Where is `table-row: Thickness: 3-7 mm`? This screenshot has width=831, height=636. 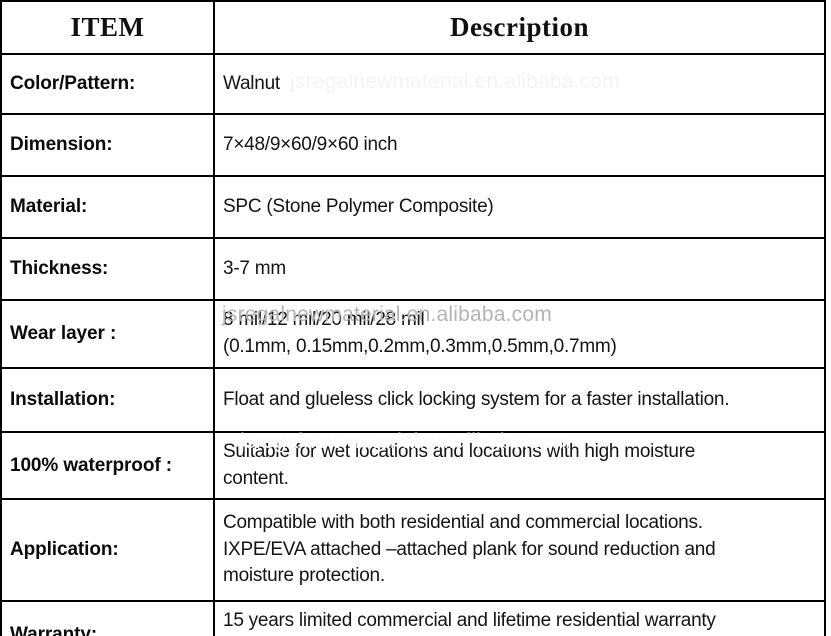
table-row: Thickness: 3-7 mm is located at coordinates (413, 269).